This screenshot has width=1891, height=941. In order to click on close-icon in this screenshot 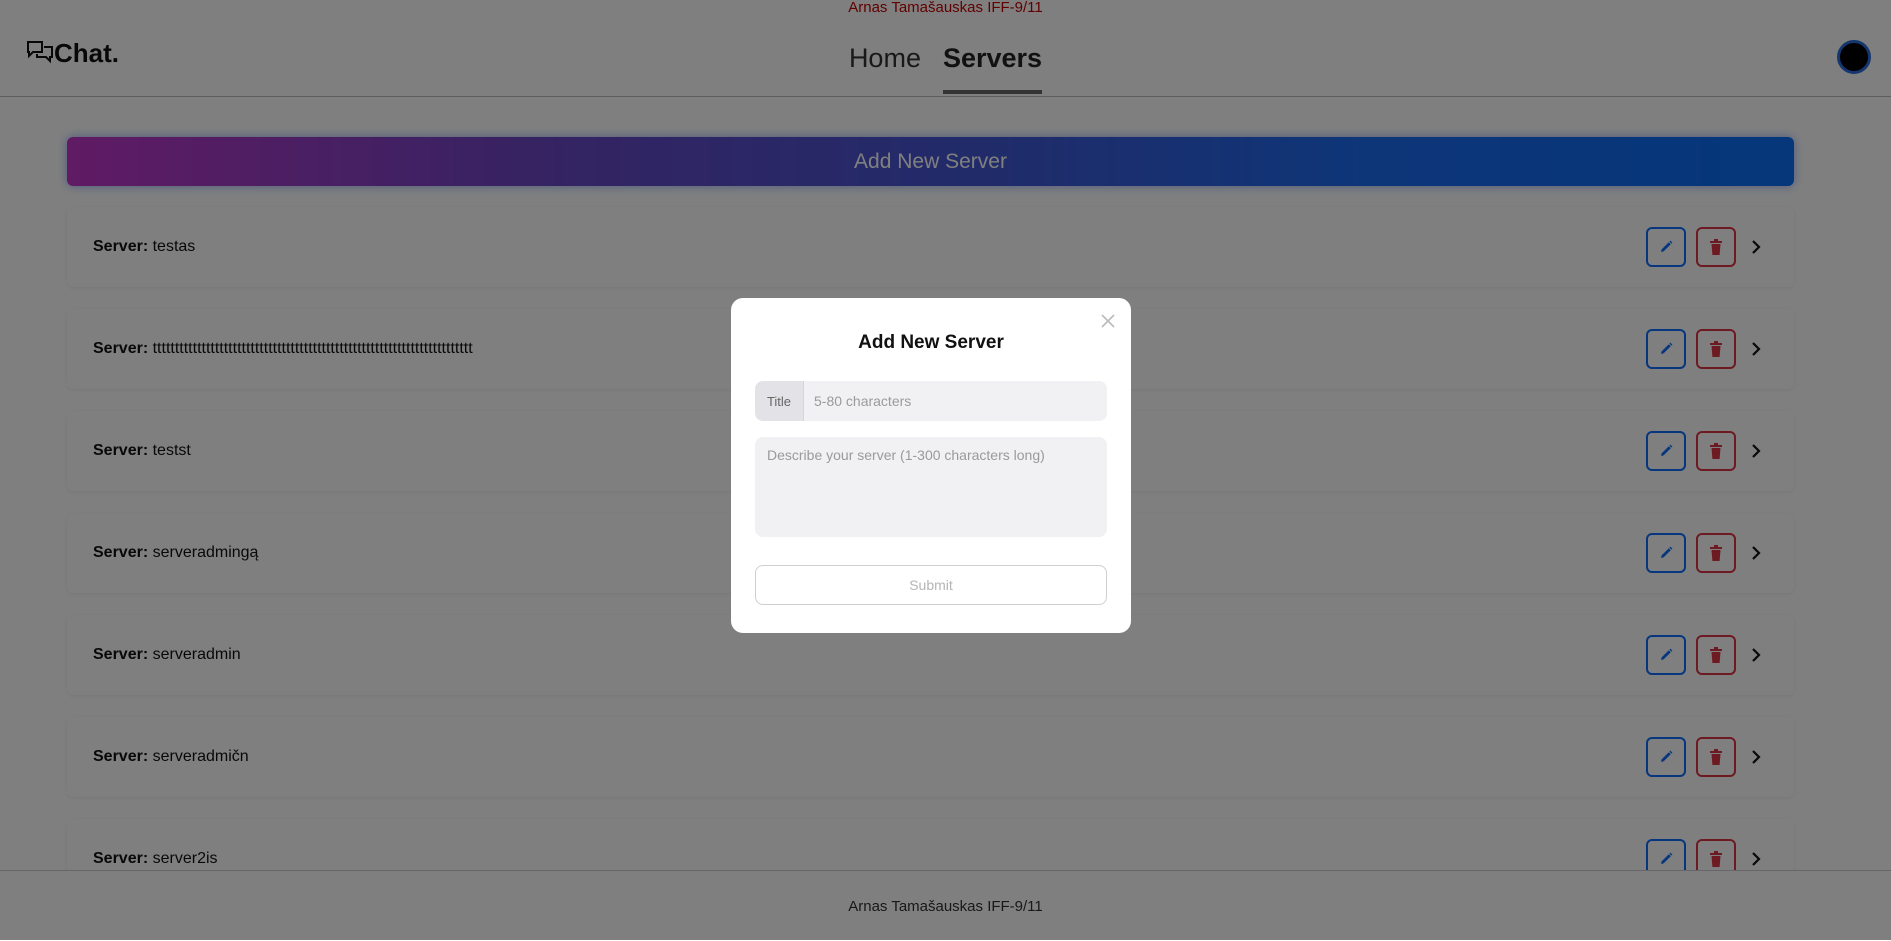, I will do `click(1108, 321)`.